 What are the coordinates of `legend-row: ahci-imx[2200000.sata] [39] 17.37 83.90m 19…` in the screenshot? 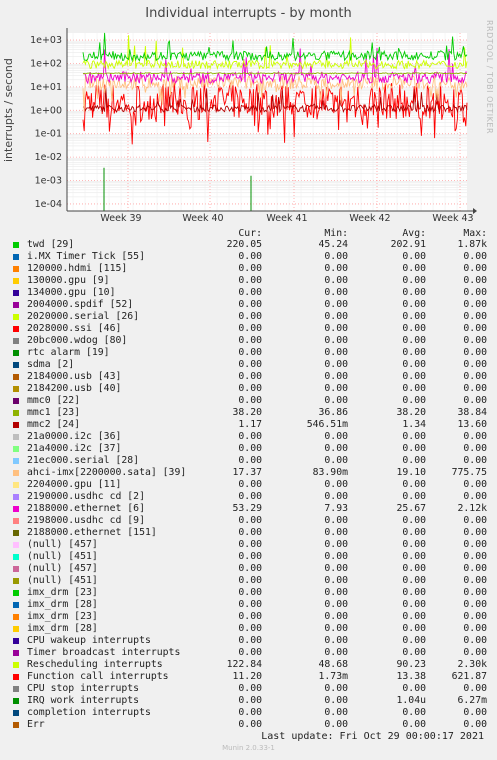 It's located at (252, 473).